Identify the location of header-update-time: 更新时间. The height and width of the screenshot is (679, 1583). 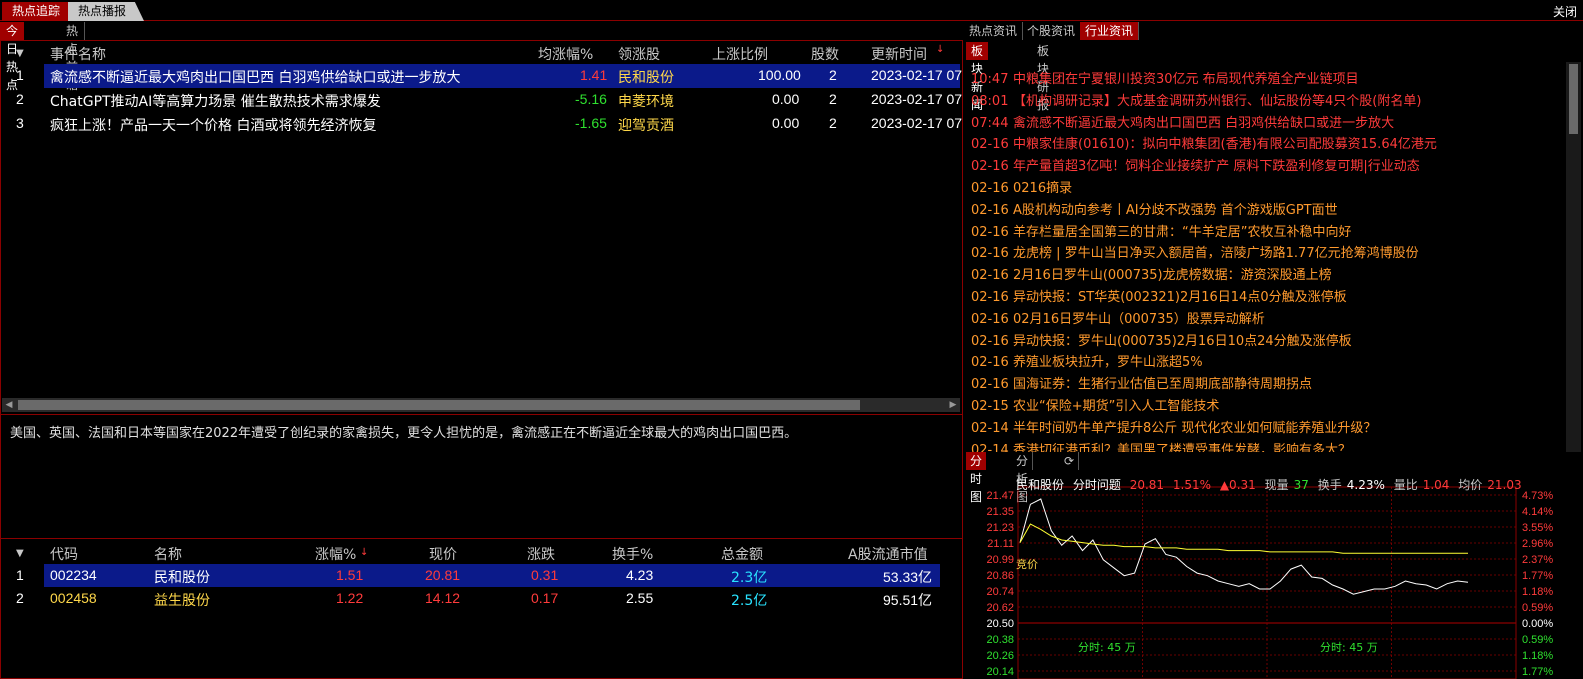
(899, 54).